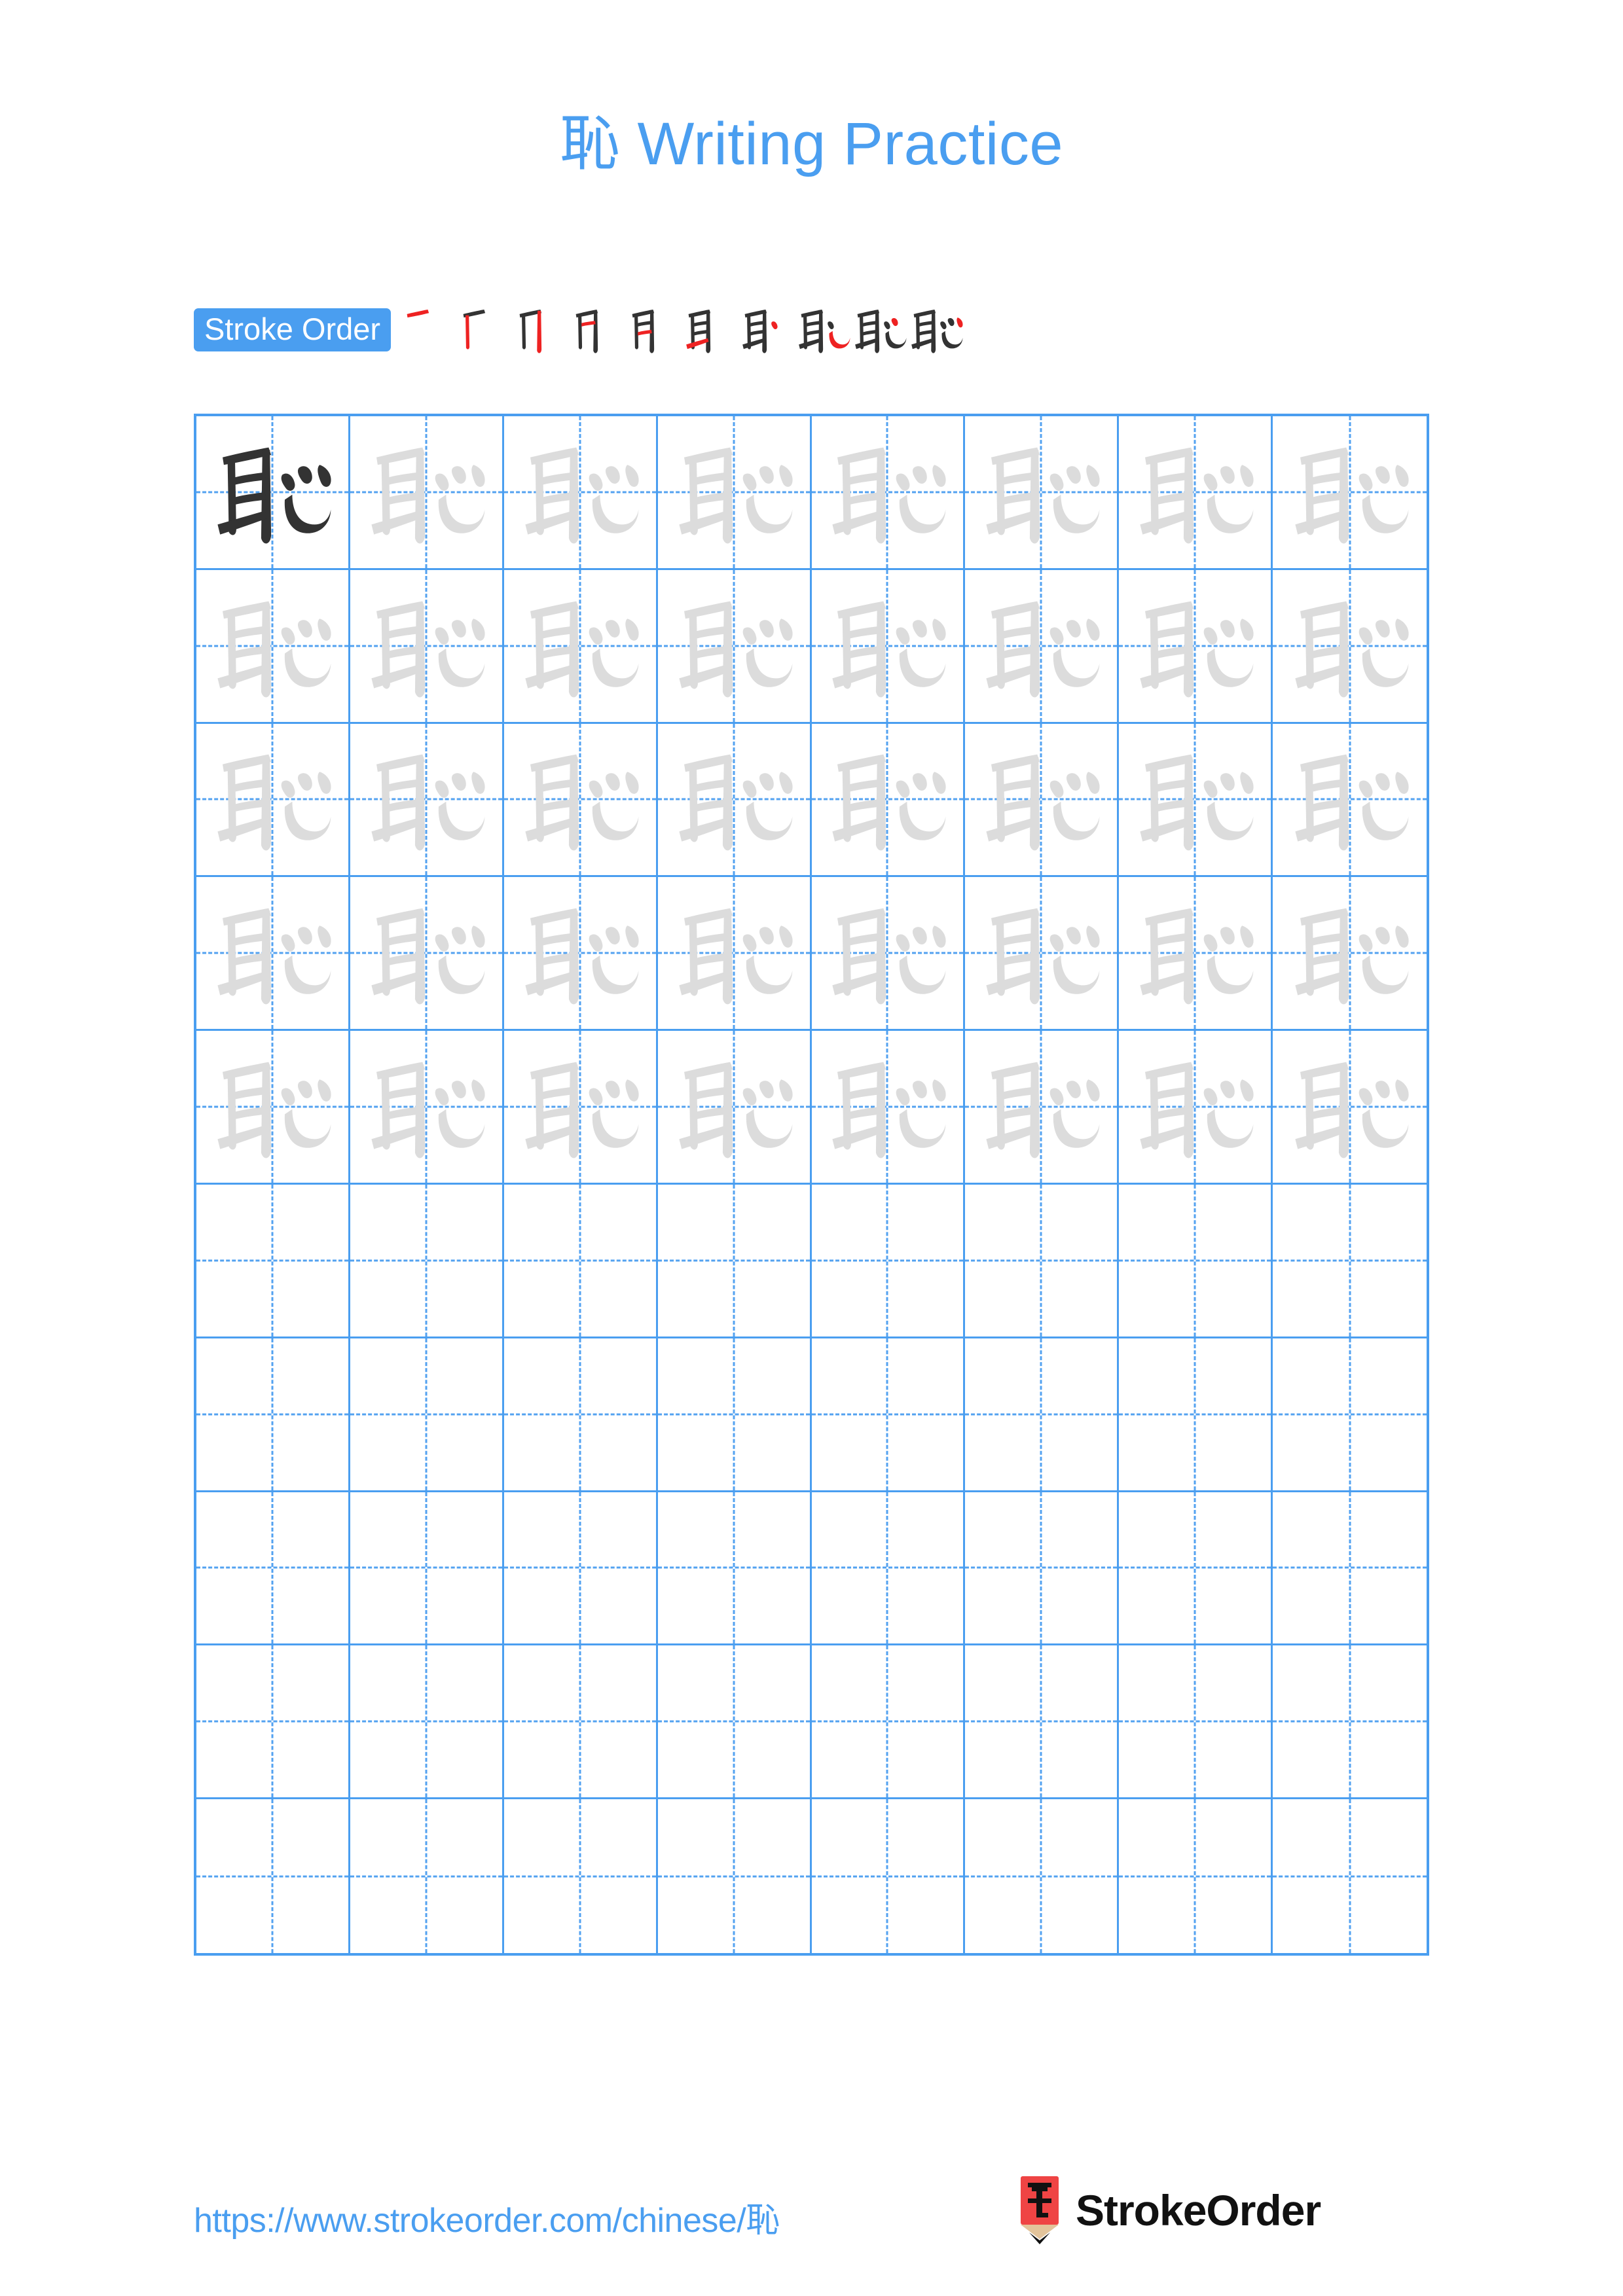 The image size is (1623, 2296). What do you see at coordinates (293, 329) in the screenshot?
I see `stroke-order-badge: Stroke Order` at bounding box center [293, 329].